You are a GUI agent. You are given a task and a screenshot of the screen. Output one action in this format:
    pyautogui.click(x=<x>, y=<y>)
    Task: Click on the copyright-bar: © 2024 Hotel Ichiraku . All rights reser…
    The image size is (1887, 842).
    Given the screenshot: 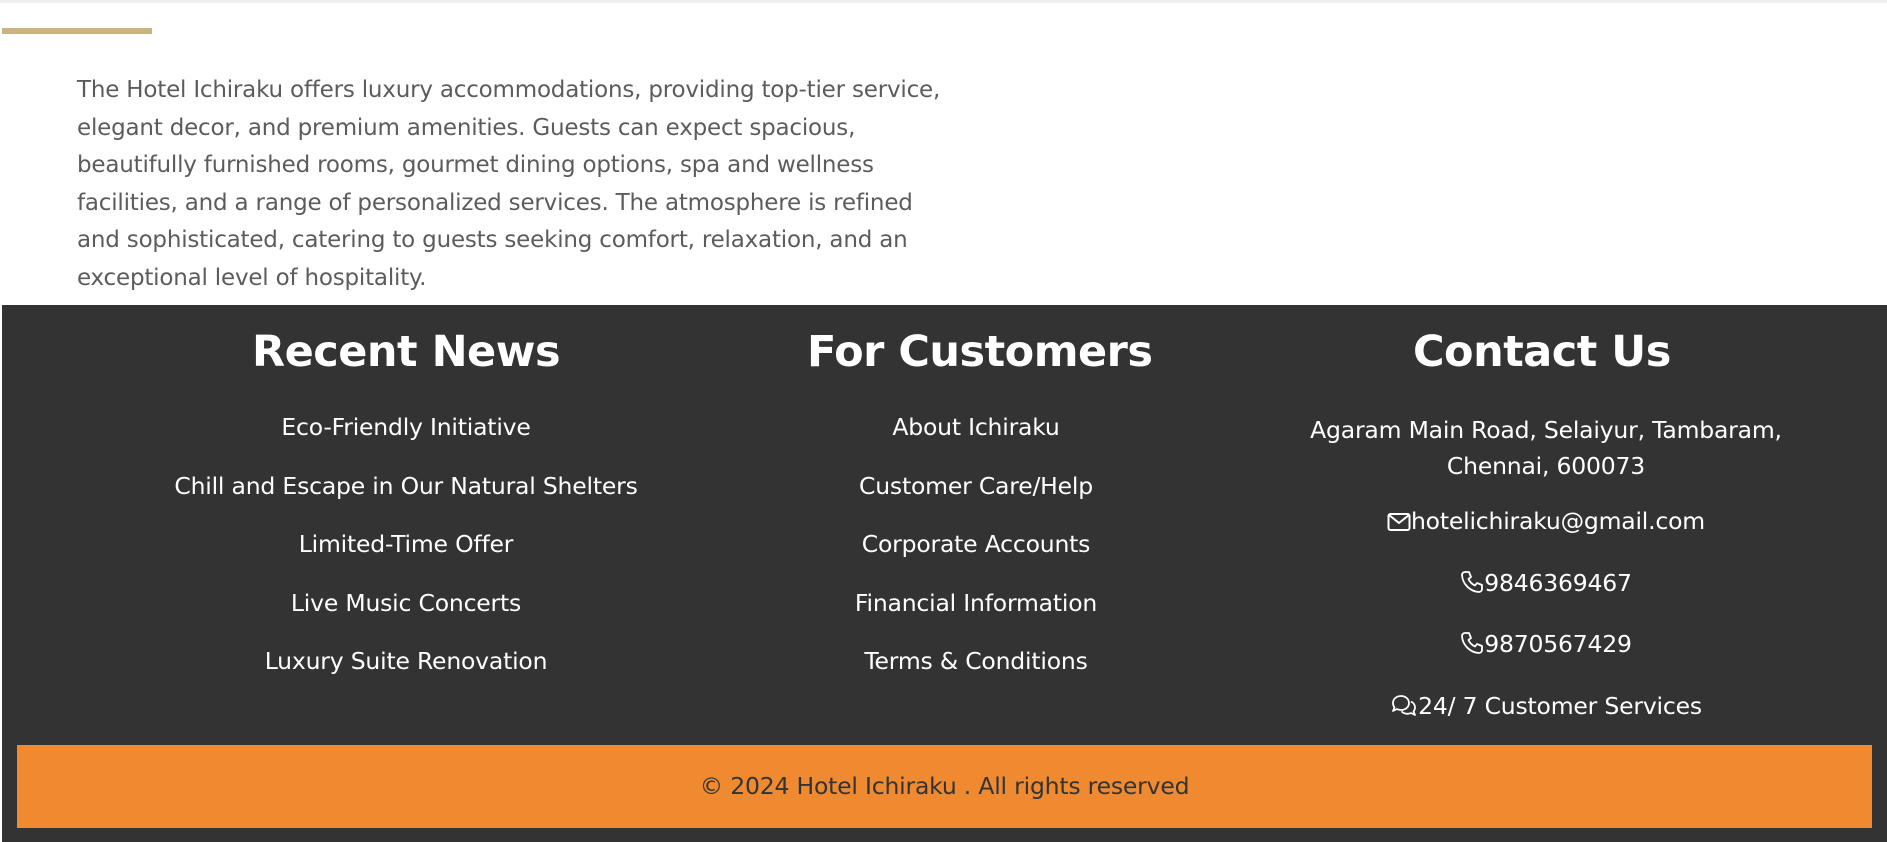 What is the action you would take?
    pyautogui.click(x=944, y=786)
    